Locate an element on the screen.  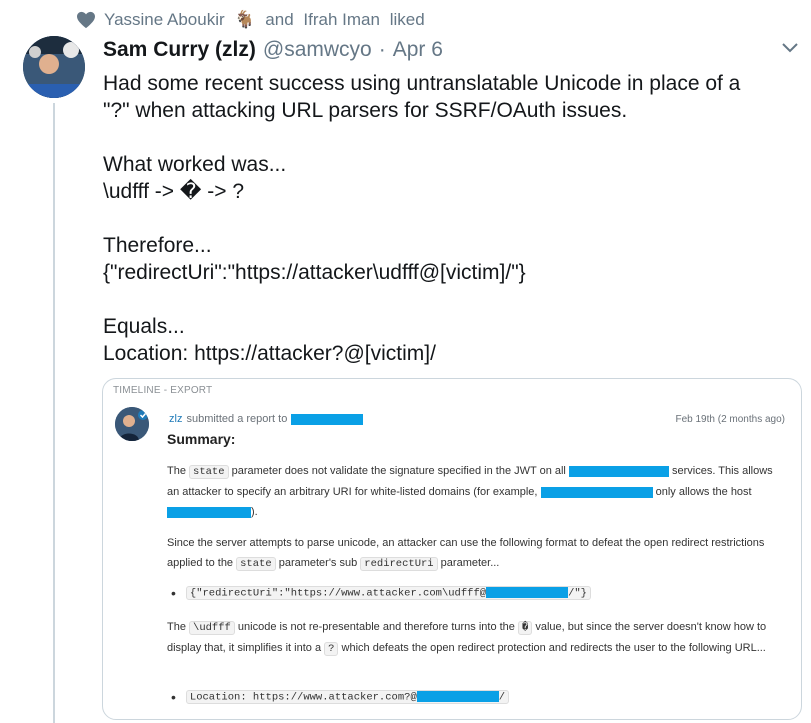
chevron-down-icon is located at coordinates (790, 48).